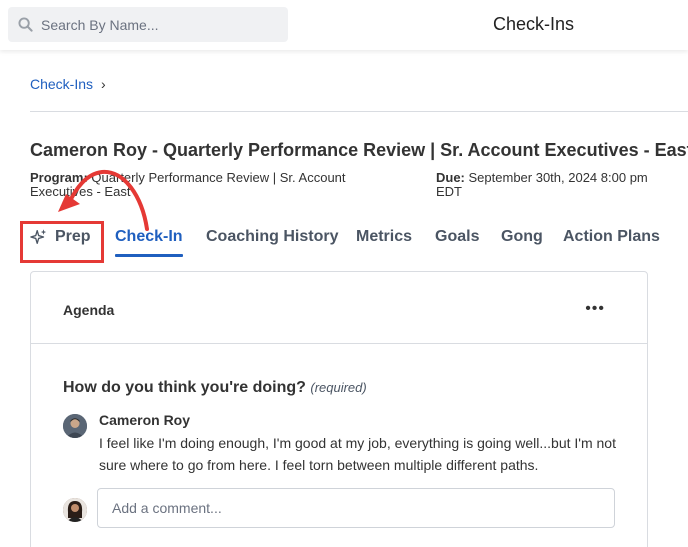 This screenshot has height=547, width=688. Describe the element at coordinates (339, 308) in the screenshot. I see `agenda-card-header: Agenda •••` at that location.